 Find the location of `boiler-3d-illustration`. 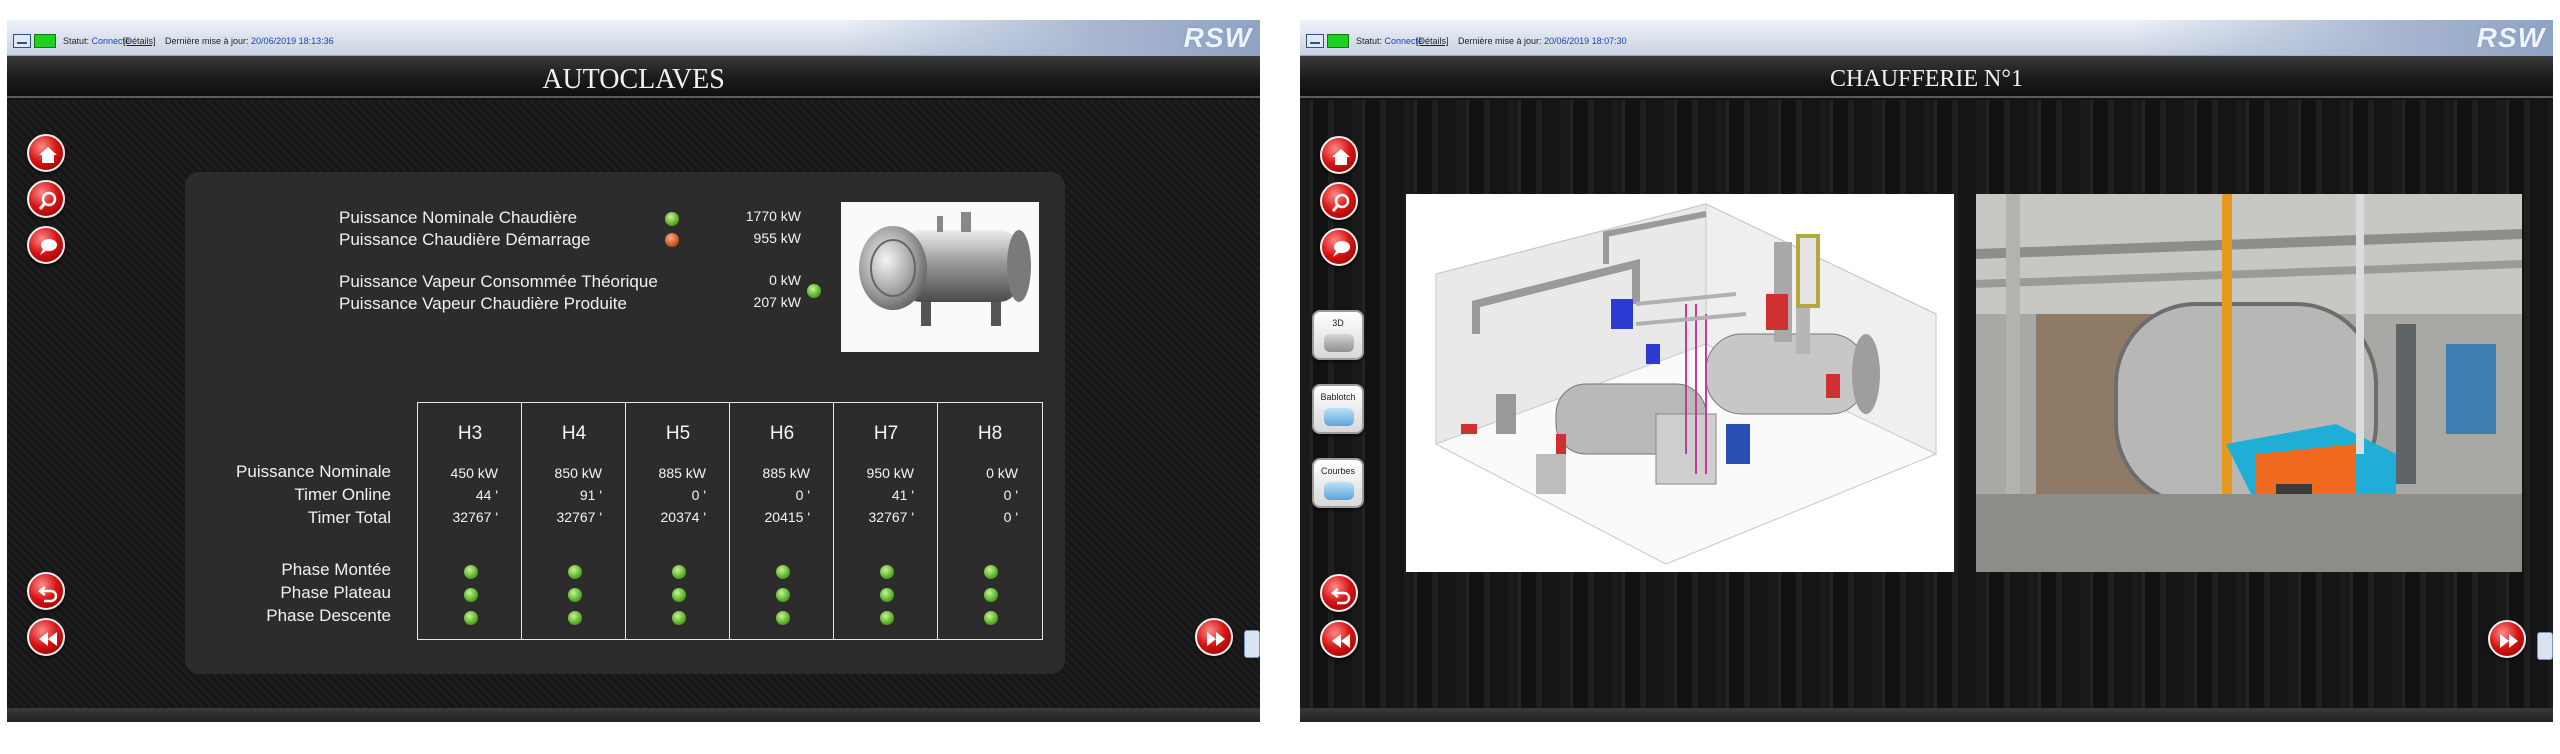

boiler-3d-illustration is located at coordinates (1686, 384).